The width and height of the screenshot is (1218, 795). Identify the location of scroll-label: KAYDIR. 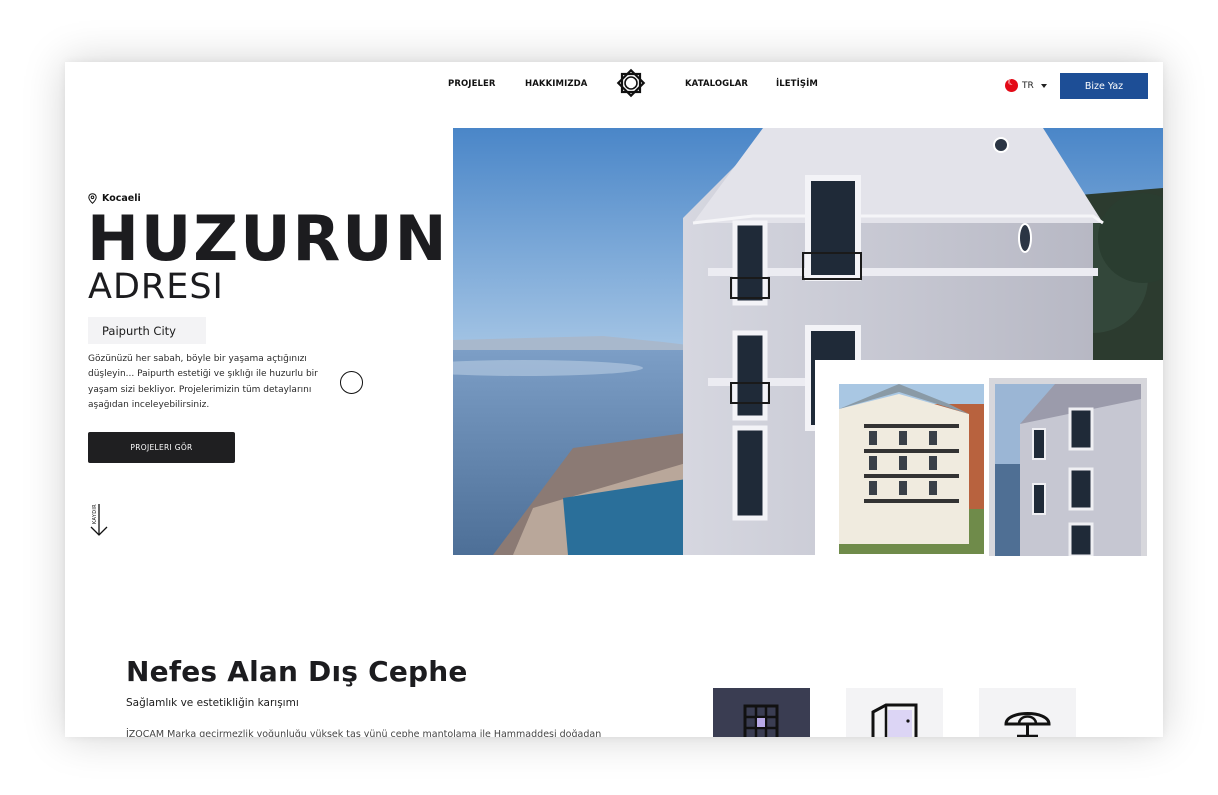
(94, 514).